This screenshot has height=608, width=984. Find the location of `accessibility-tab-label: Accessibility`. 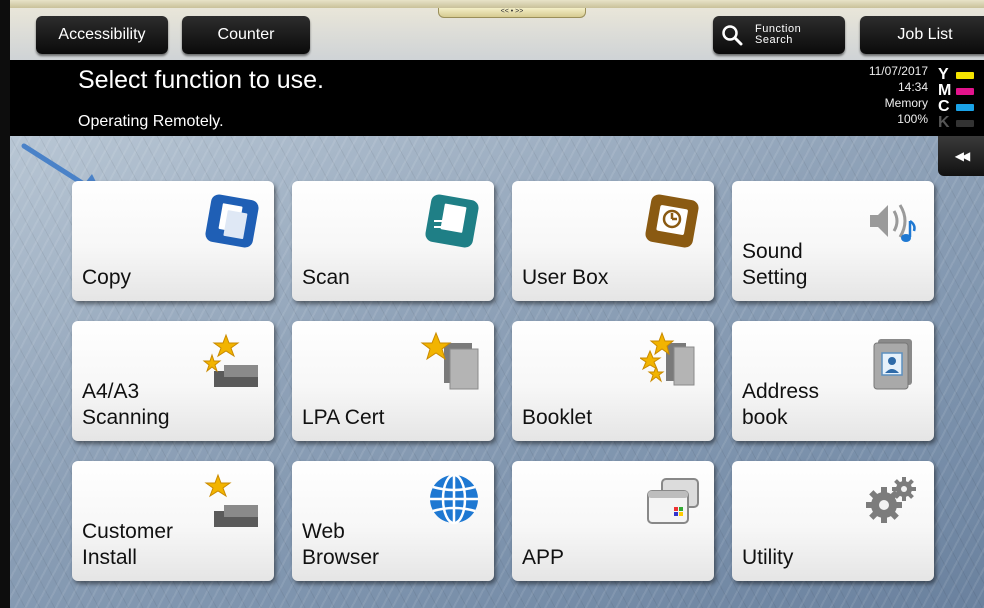

accessibility-tab-label: Accessibility is located at coordinates (102, 34).